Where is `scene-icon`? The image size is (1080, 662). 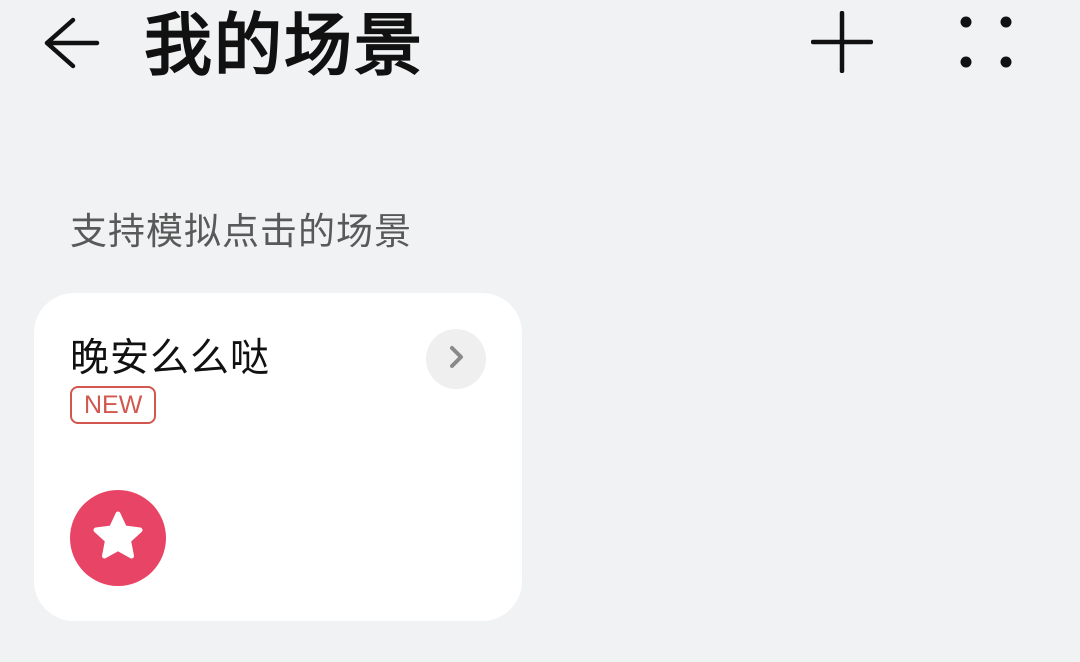
scene-icon is located at coordinates (118, 538).